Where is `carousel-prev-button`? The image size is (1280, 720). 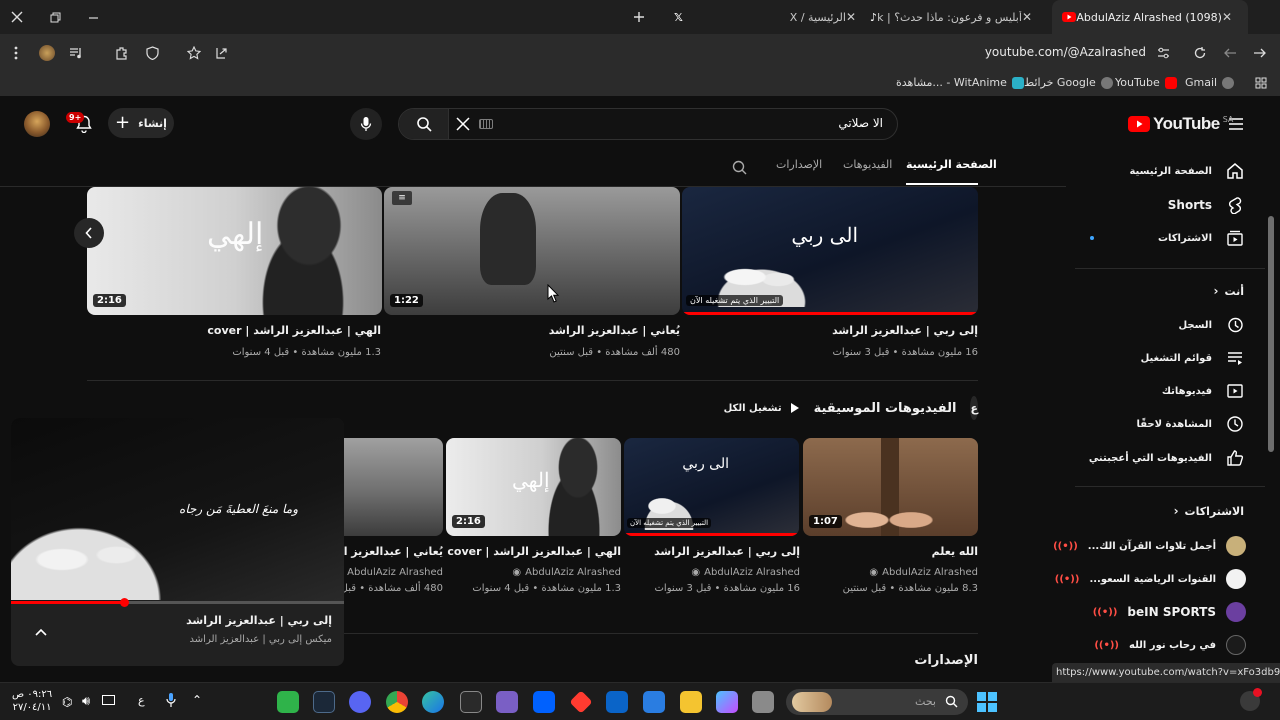
carousel-prev-button is located at coordinates (89, 233).